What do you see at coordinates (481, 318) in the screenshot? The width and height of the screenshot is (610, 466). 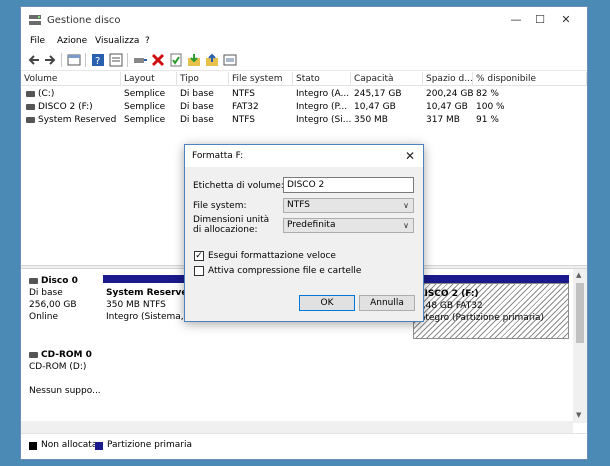 I see `partition-status: Integro (Partizione primaria)` at bounding box center [481, 318].